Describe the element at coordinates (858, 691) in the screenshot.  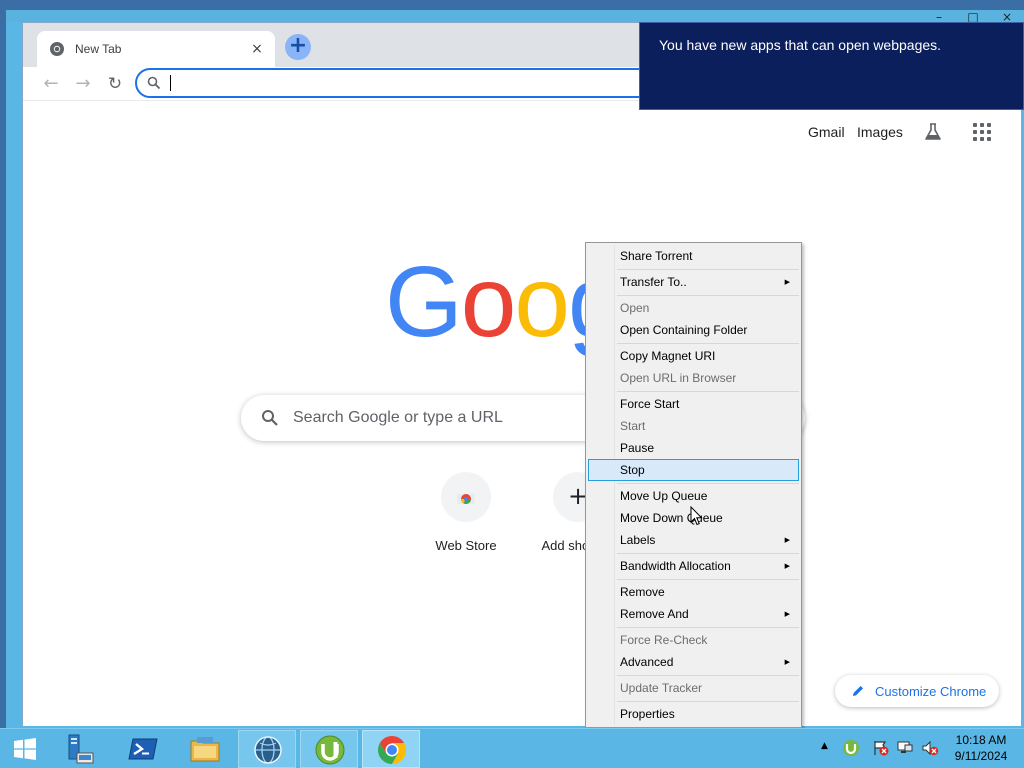
I see `pencil-icon` at that location.